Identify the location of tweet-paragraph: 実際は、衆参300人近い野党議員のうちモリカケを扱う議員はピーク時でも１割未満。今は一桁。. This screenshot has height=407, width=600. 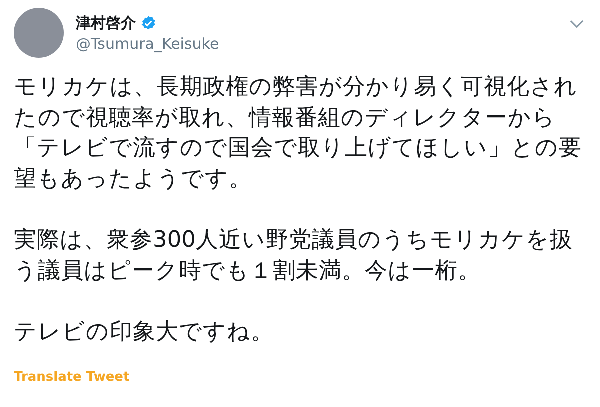
(294, 256).